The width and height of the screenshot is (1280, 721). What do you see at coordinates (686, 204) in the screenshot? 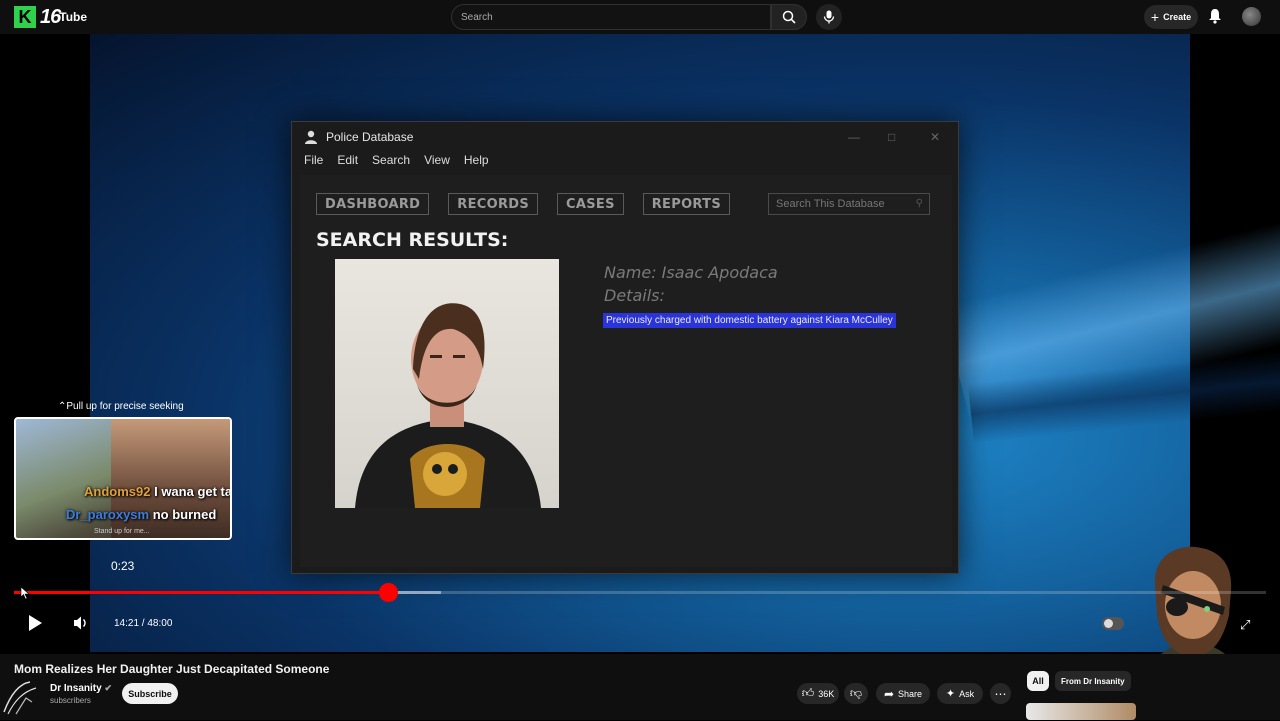
I see `nav-reports: REPORTS` at bounding box center [686, 204].